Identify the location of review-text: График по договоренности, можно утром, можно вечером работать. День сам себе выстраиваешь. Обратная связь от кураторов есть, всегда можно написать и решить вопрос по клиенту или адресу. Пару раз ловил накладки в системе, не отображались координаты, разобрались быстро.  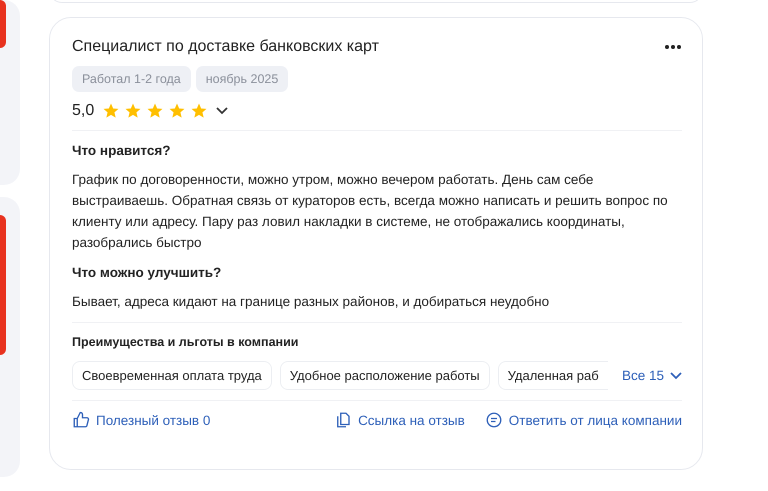
(370, 211).